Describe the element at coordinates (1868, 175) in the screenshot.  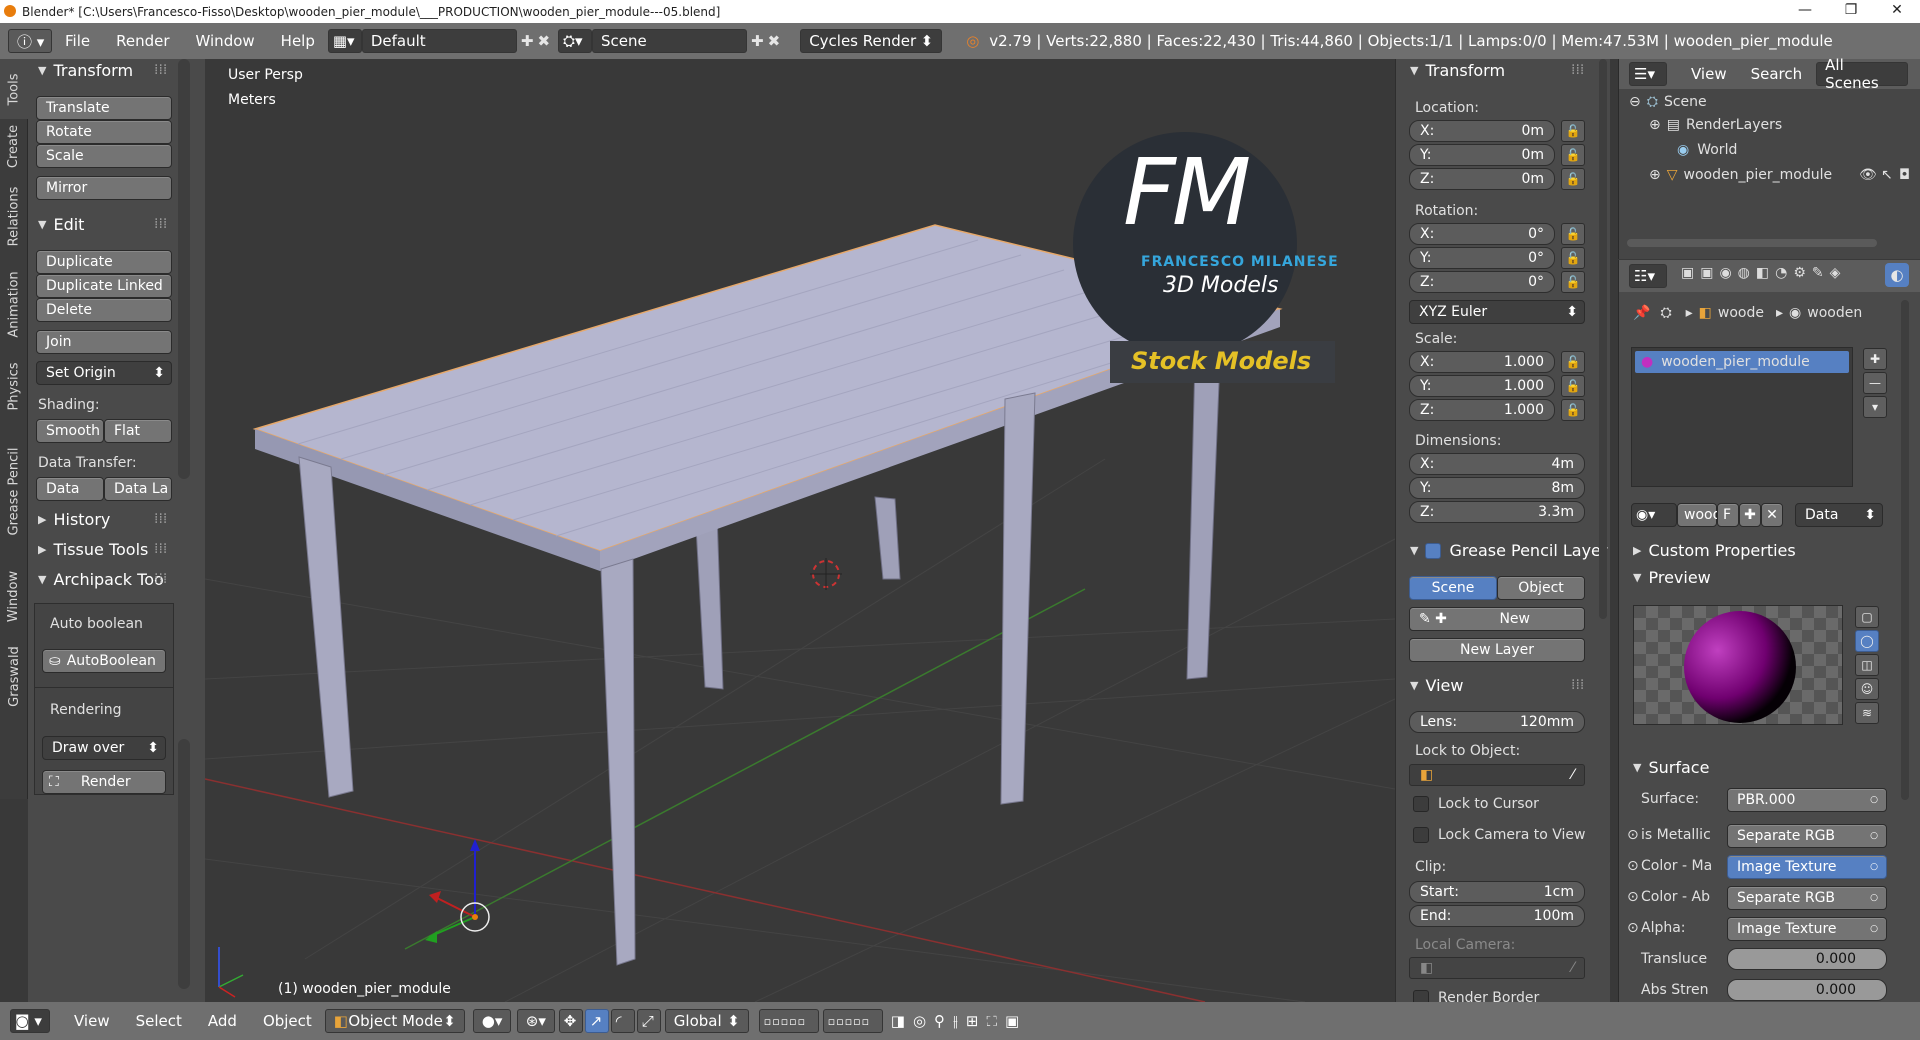
I see `visibility-eye-icon: 👁` at that location.